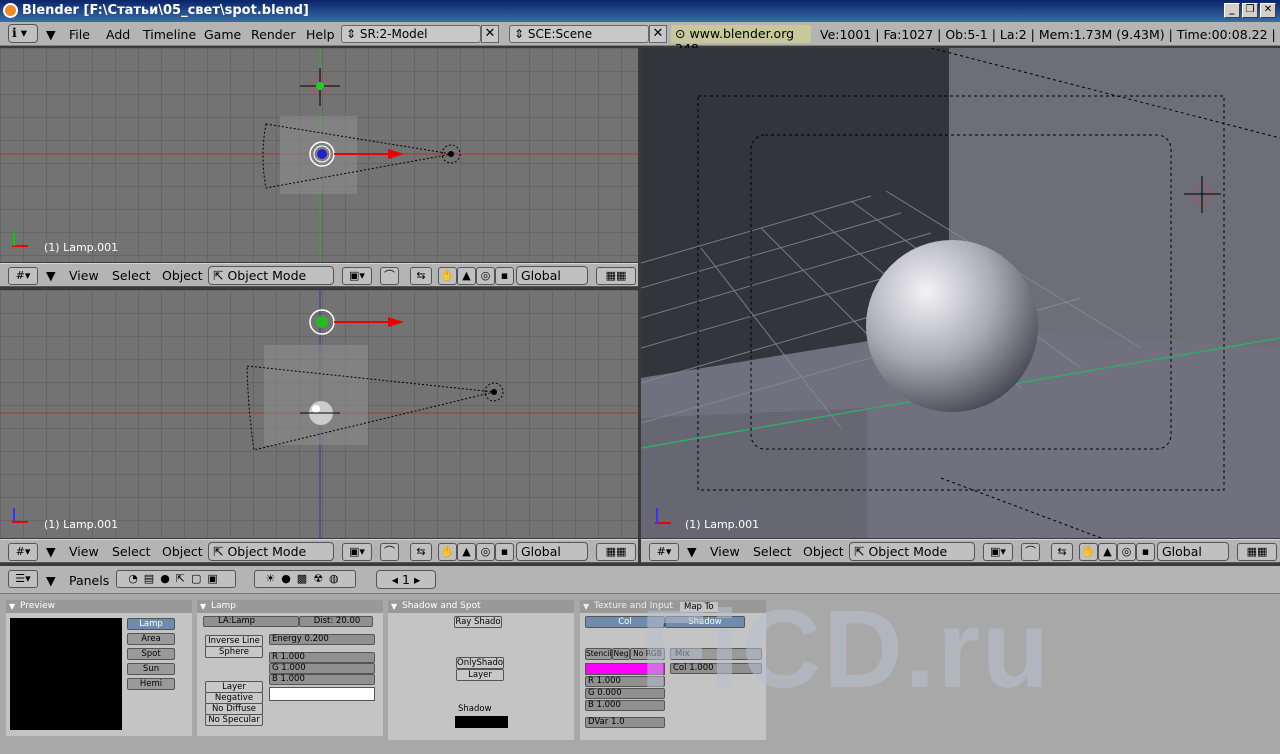  What do you see at coordinates (151, 654) in the screenshot?
I see `lamp-type-spot: Spot` at bounding box center [151, 654].